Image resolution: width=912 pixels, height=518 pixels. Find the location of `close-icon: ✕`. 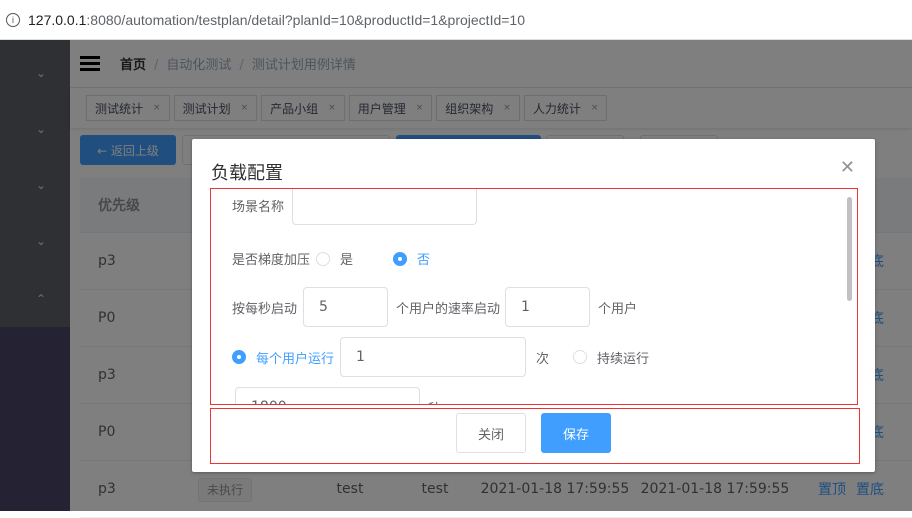

close-icon: ✕ is located at coordinates (847, 167).